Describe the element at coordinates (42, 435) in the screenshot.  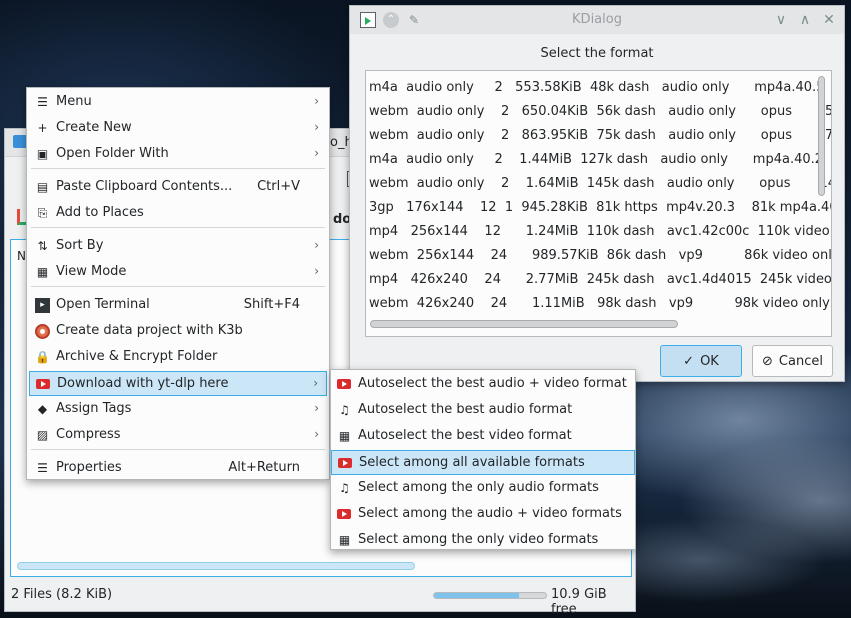
I see `compress-icon: ▨` at that location.